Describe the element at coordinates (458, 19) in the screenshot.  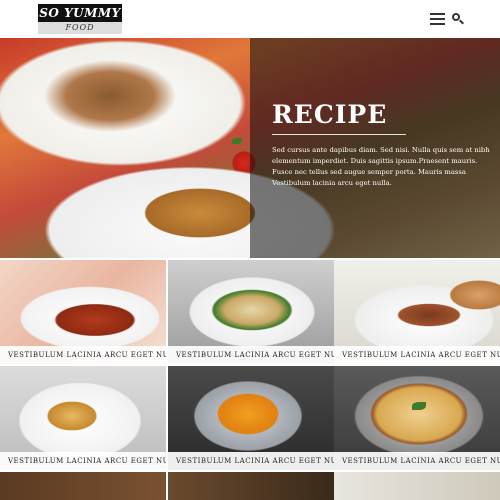
I see `search-icon` at that location.